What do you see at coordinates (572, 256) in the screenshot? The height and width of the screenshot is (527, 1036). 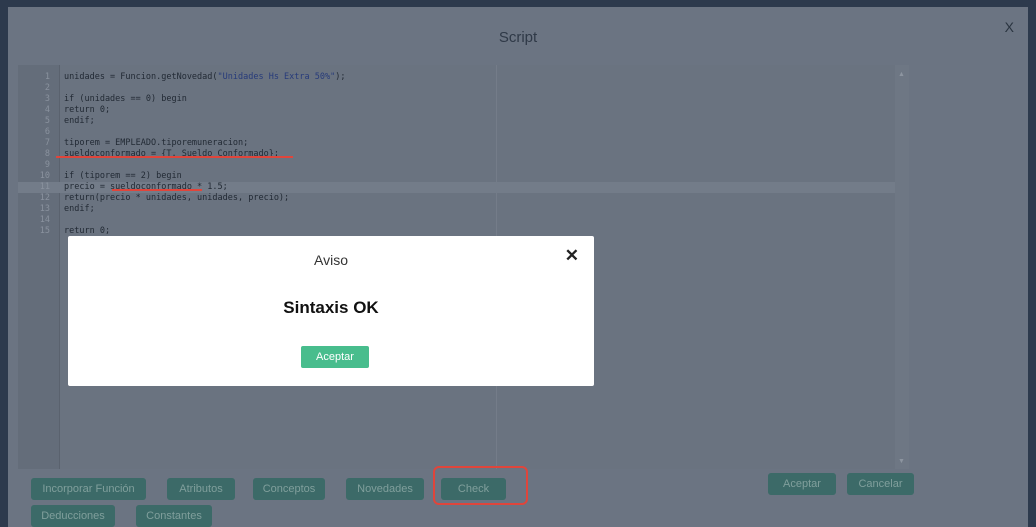 I see `close-icon: ✕` at bounding box center [572, 256].